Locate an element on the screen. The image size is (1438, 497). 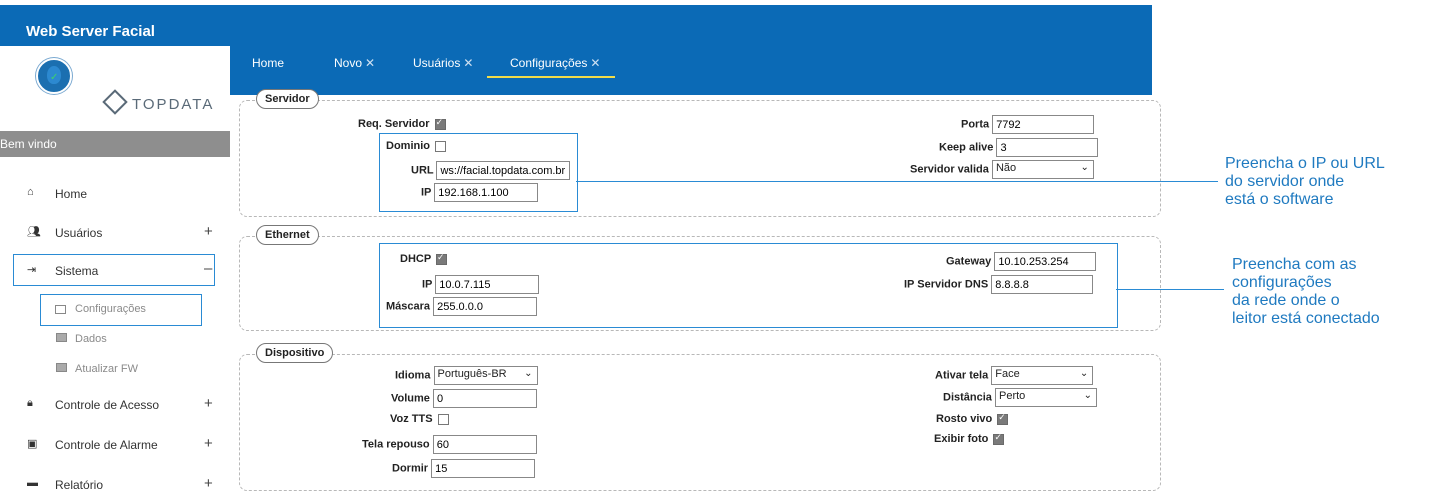
sidebar-subitem-atualizar-fw: Atualizar FW is located at coordinates (97, 369).